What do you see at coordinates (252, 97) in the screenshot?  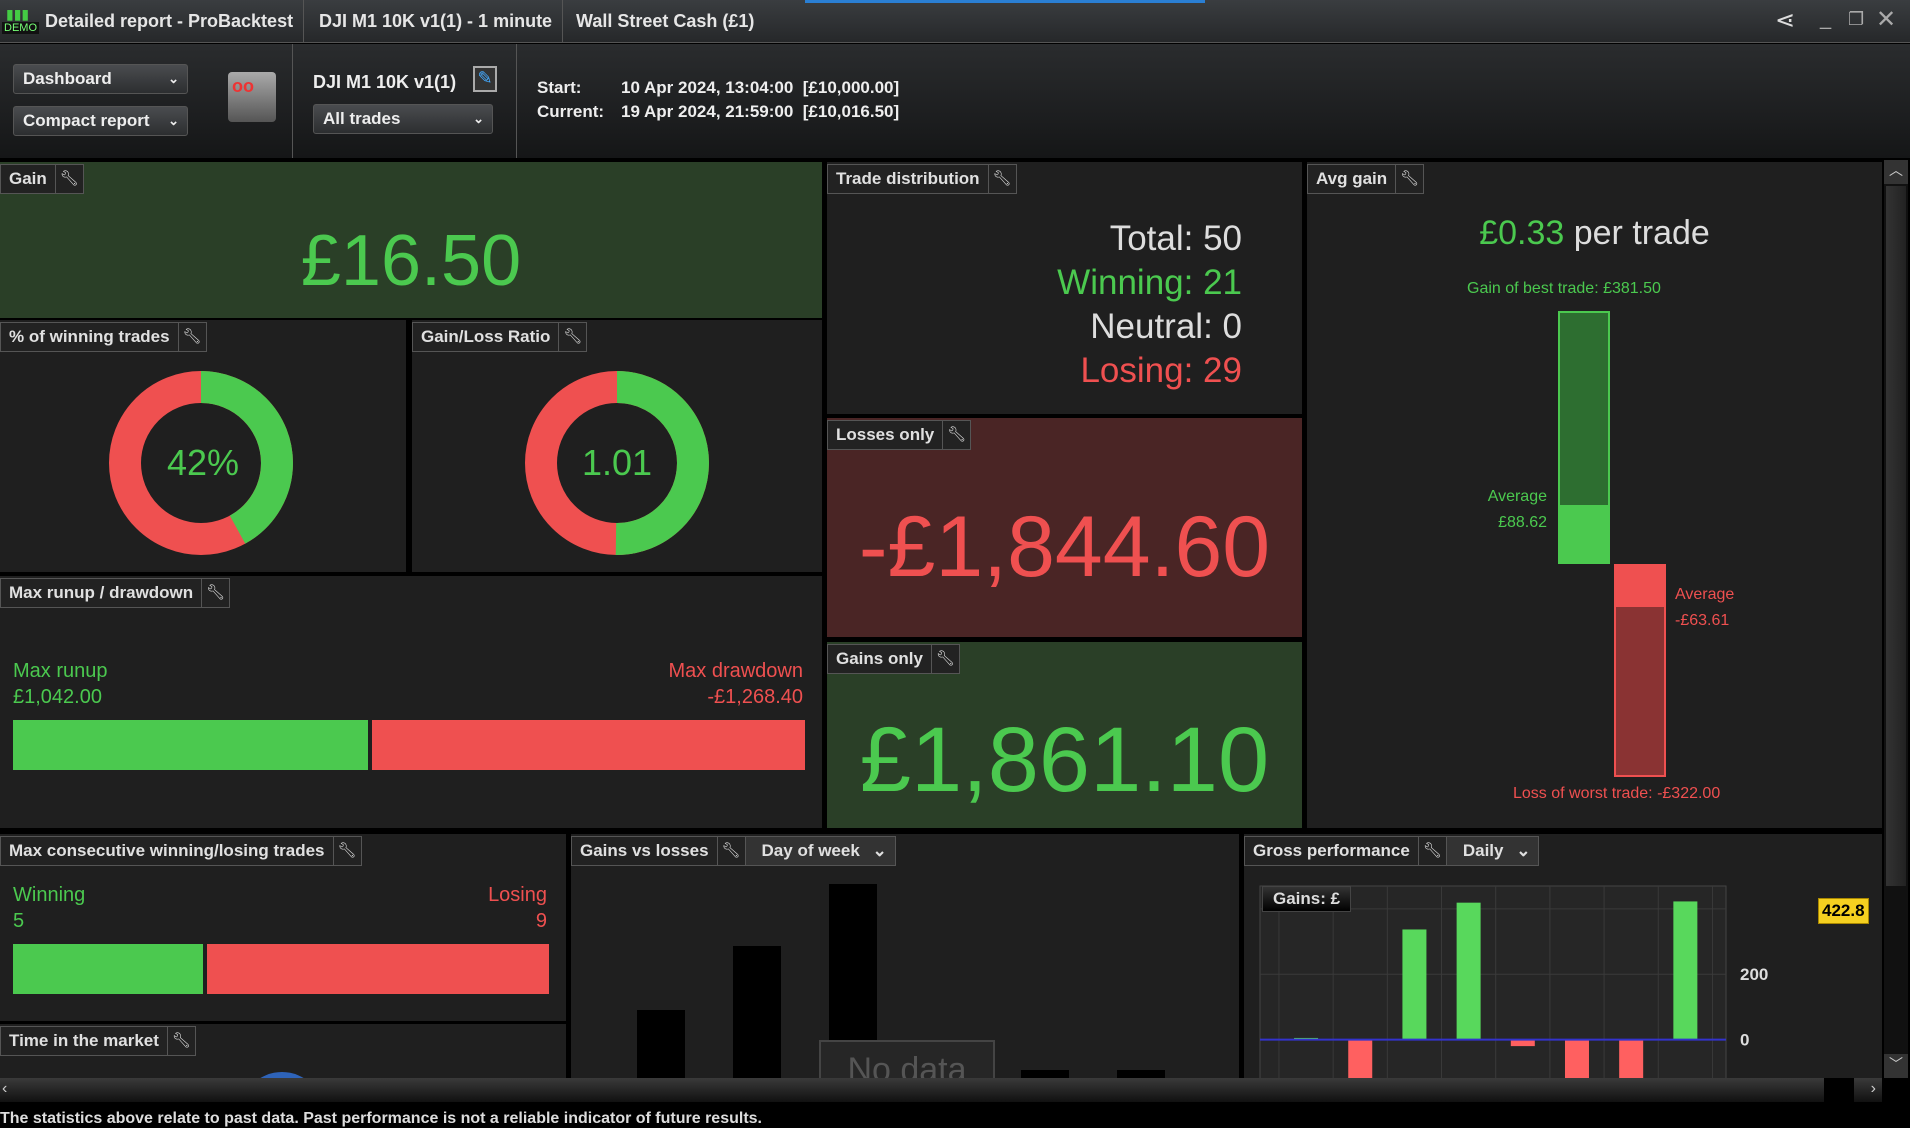 I see `report-settings-icon: oo` at bounding box center [252, 97].